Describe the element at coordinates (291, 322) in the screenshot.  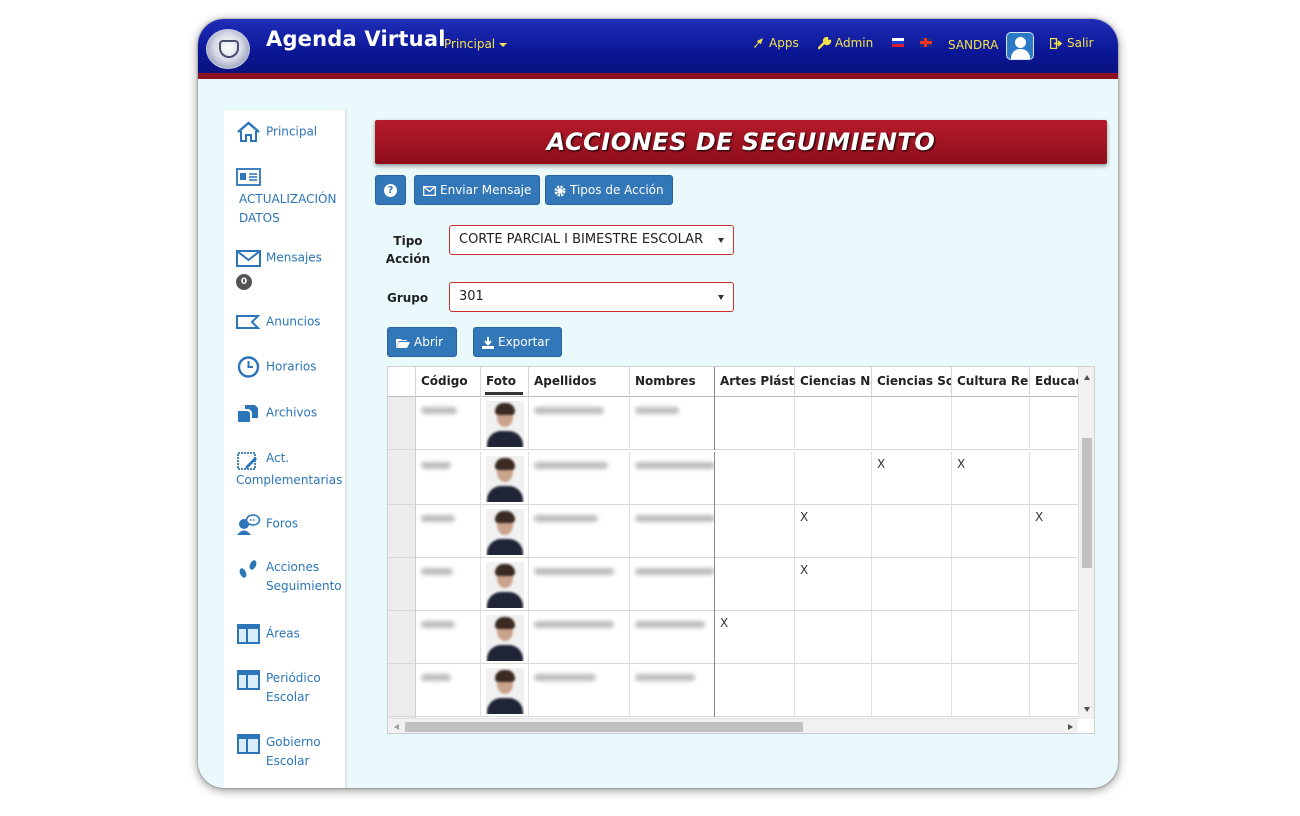
I see `sidebar-item-anuncios: Anuncios` at that location.